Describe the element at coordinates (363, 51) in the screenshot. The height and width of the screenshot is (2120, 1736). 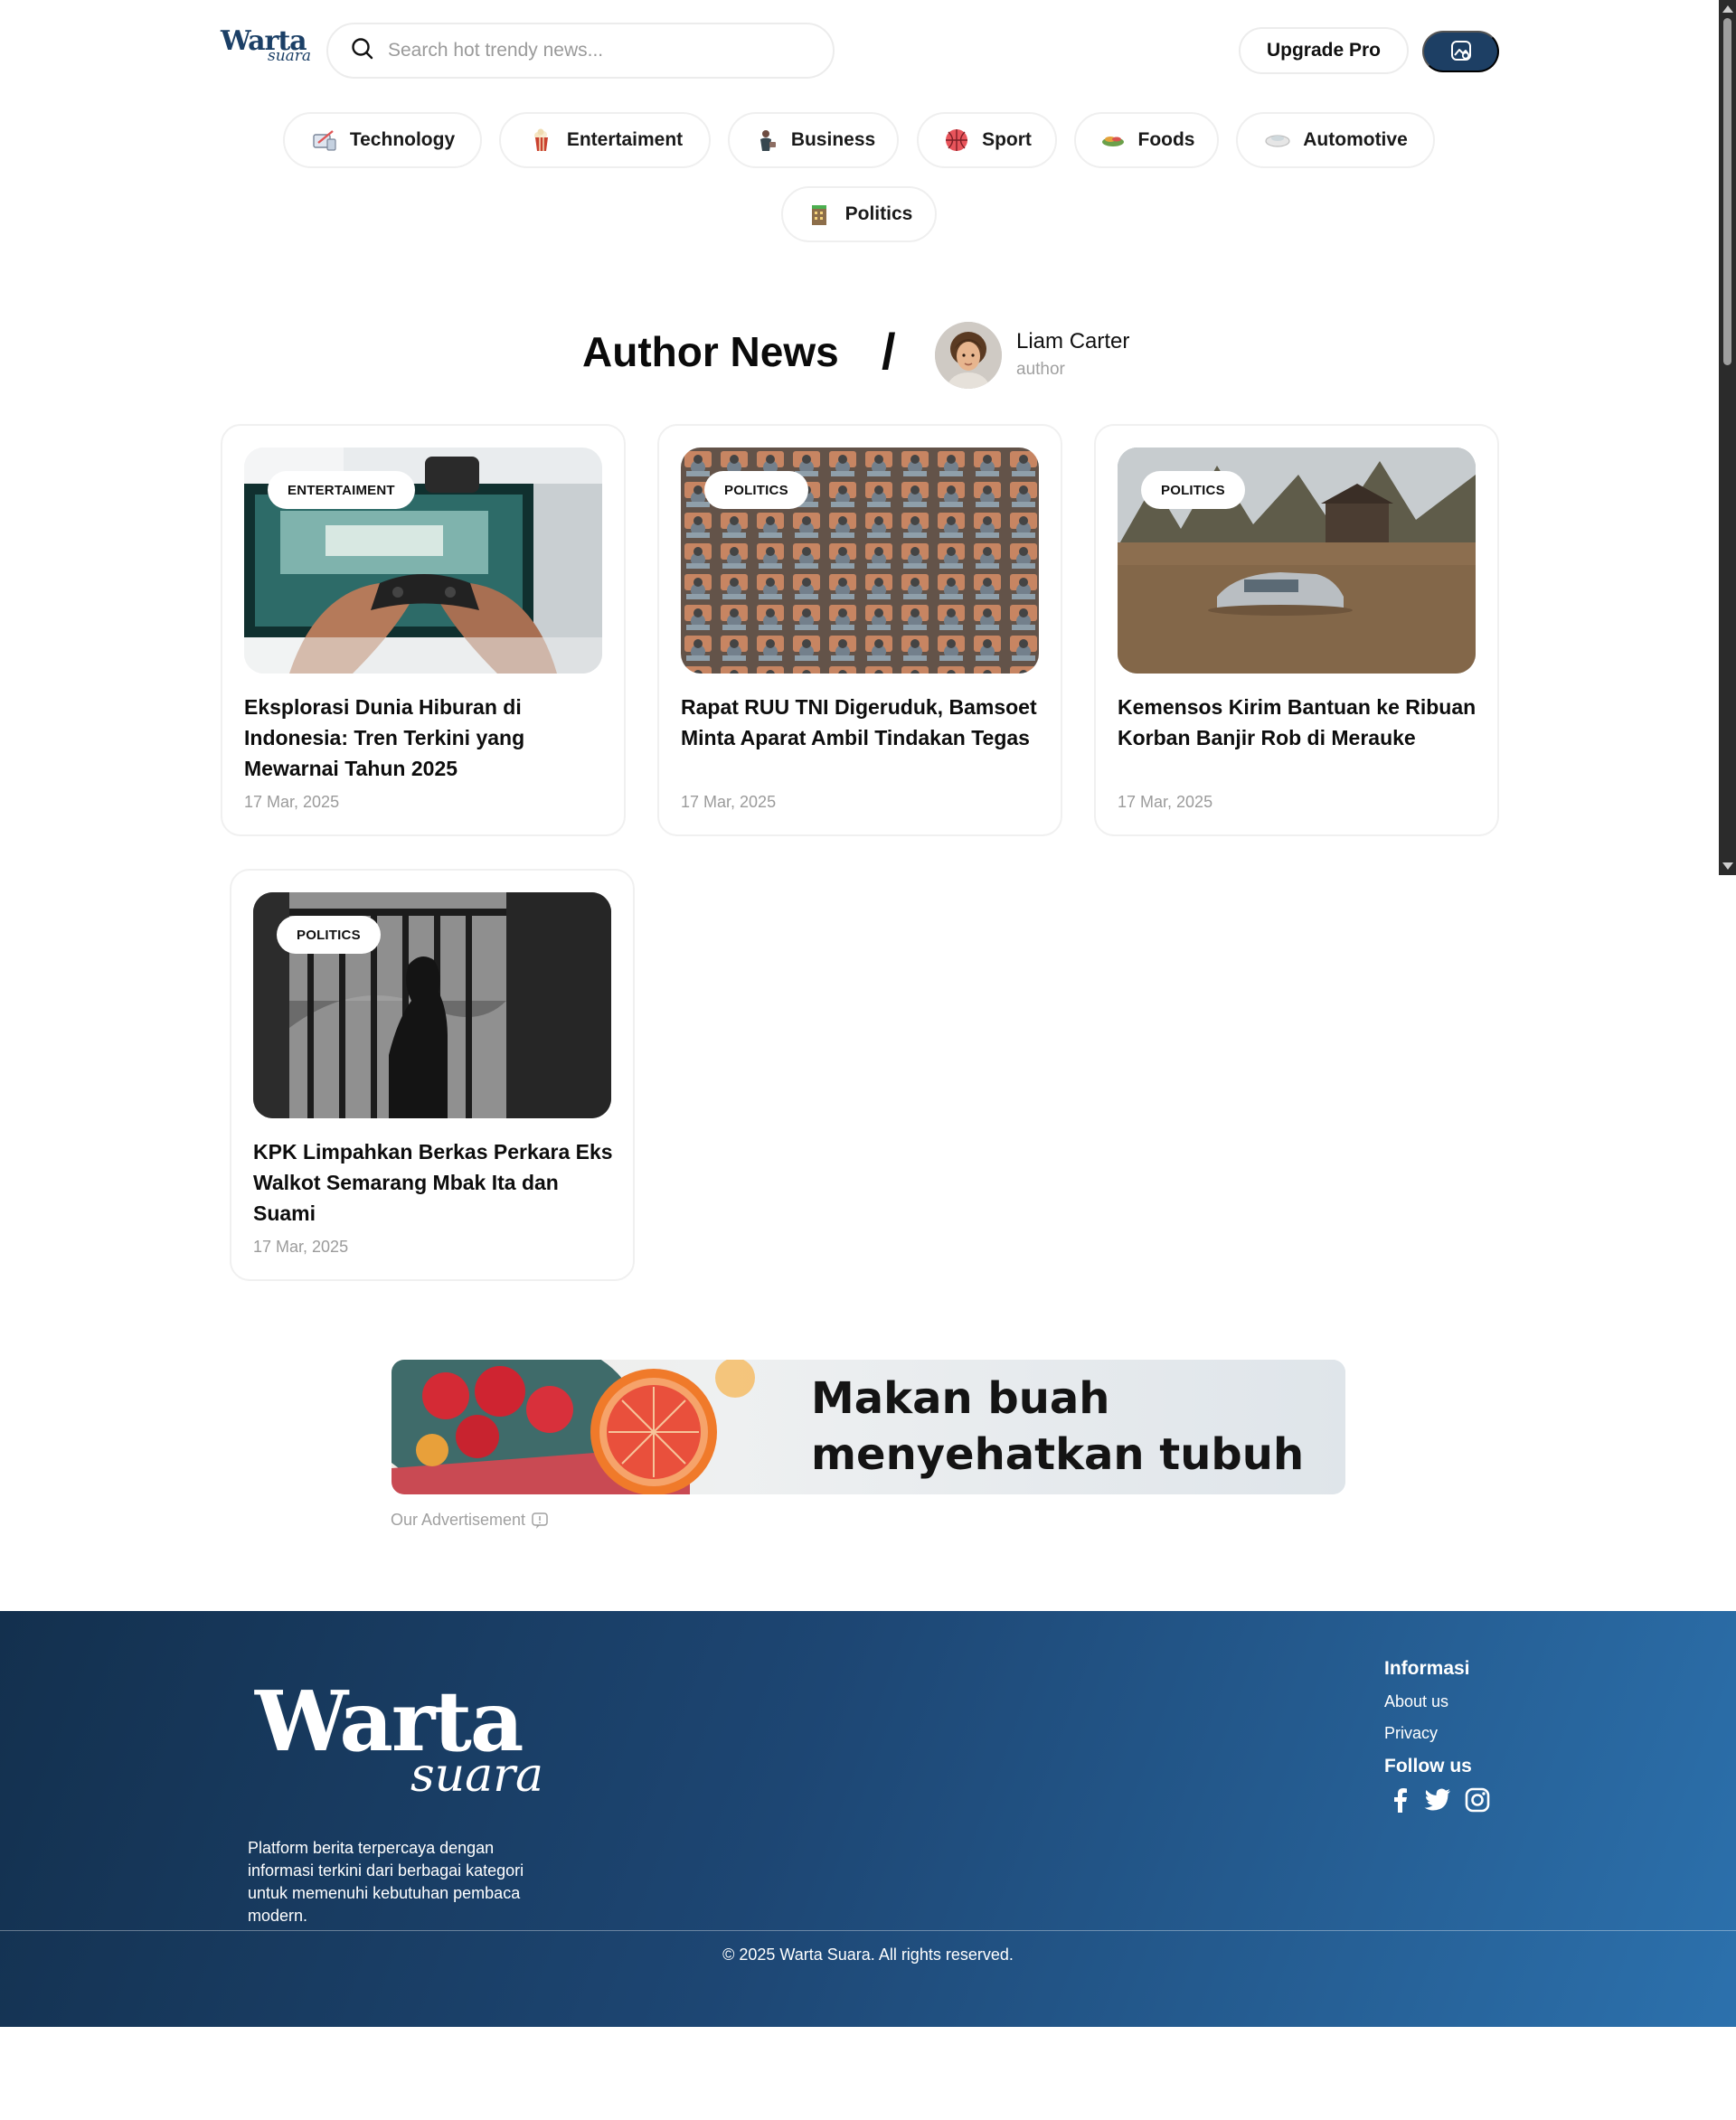
I see `search-icon` at that location.